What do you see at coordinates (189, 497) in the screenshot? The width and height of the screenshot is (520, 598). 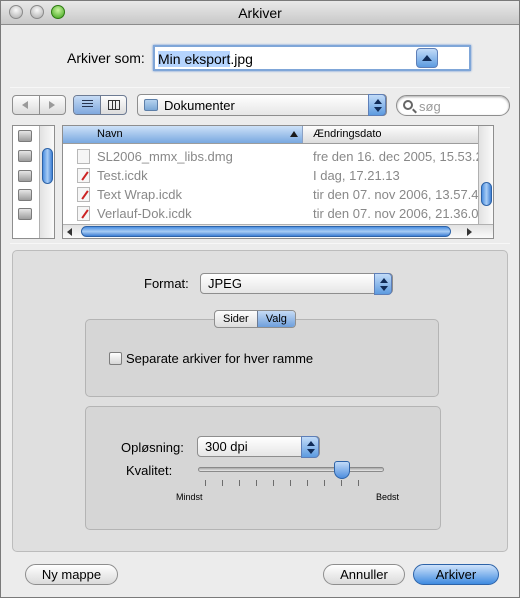 I see `quality-min-label: Mindst` at bounding box center [189, 497].